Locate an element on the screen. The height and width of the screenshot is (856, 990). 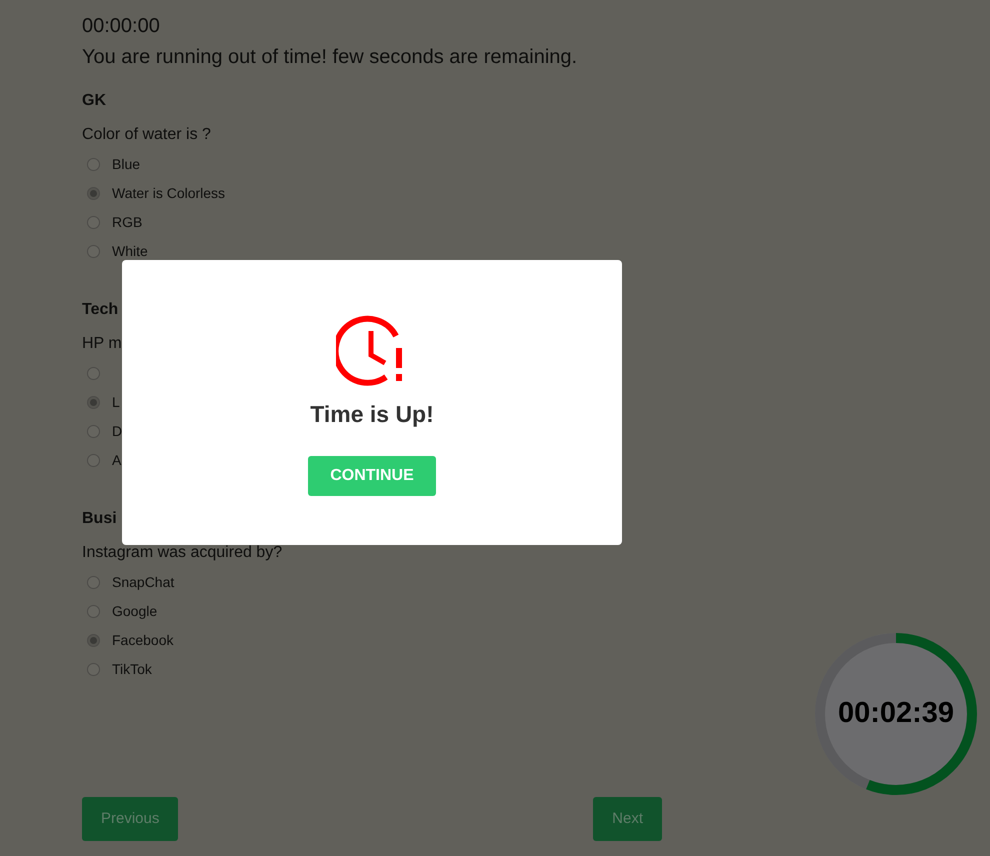
warning-message: You are running out of time! few seconds are remaining. is located at coordinates (330, 57).